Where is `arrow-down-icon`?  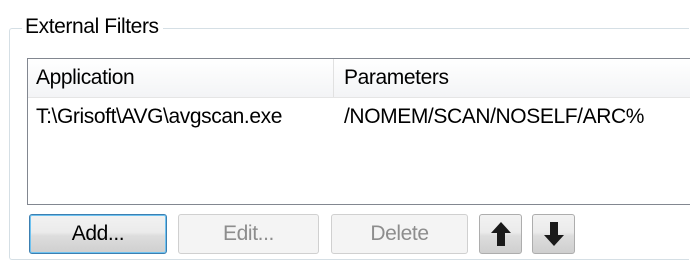
arrow-down-icon is located at coordinates (554, 234).